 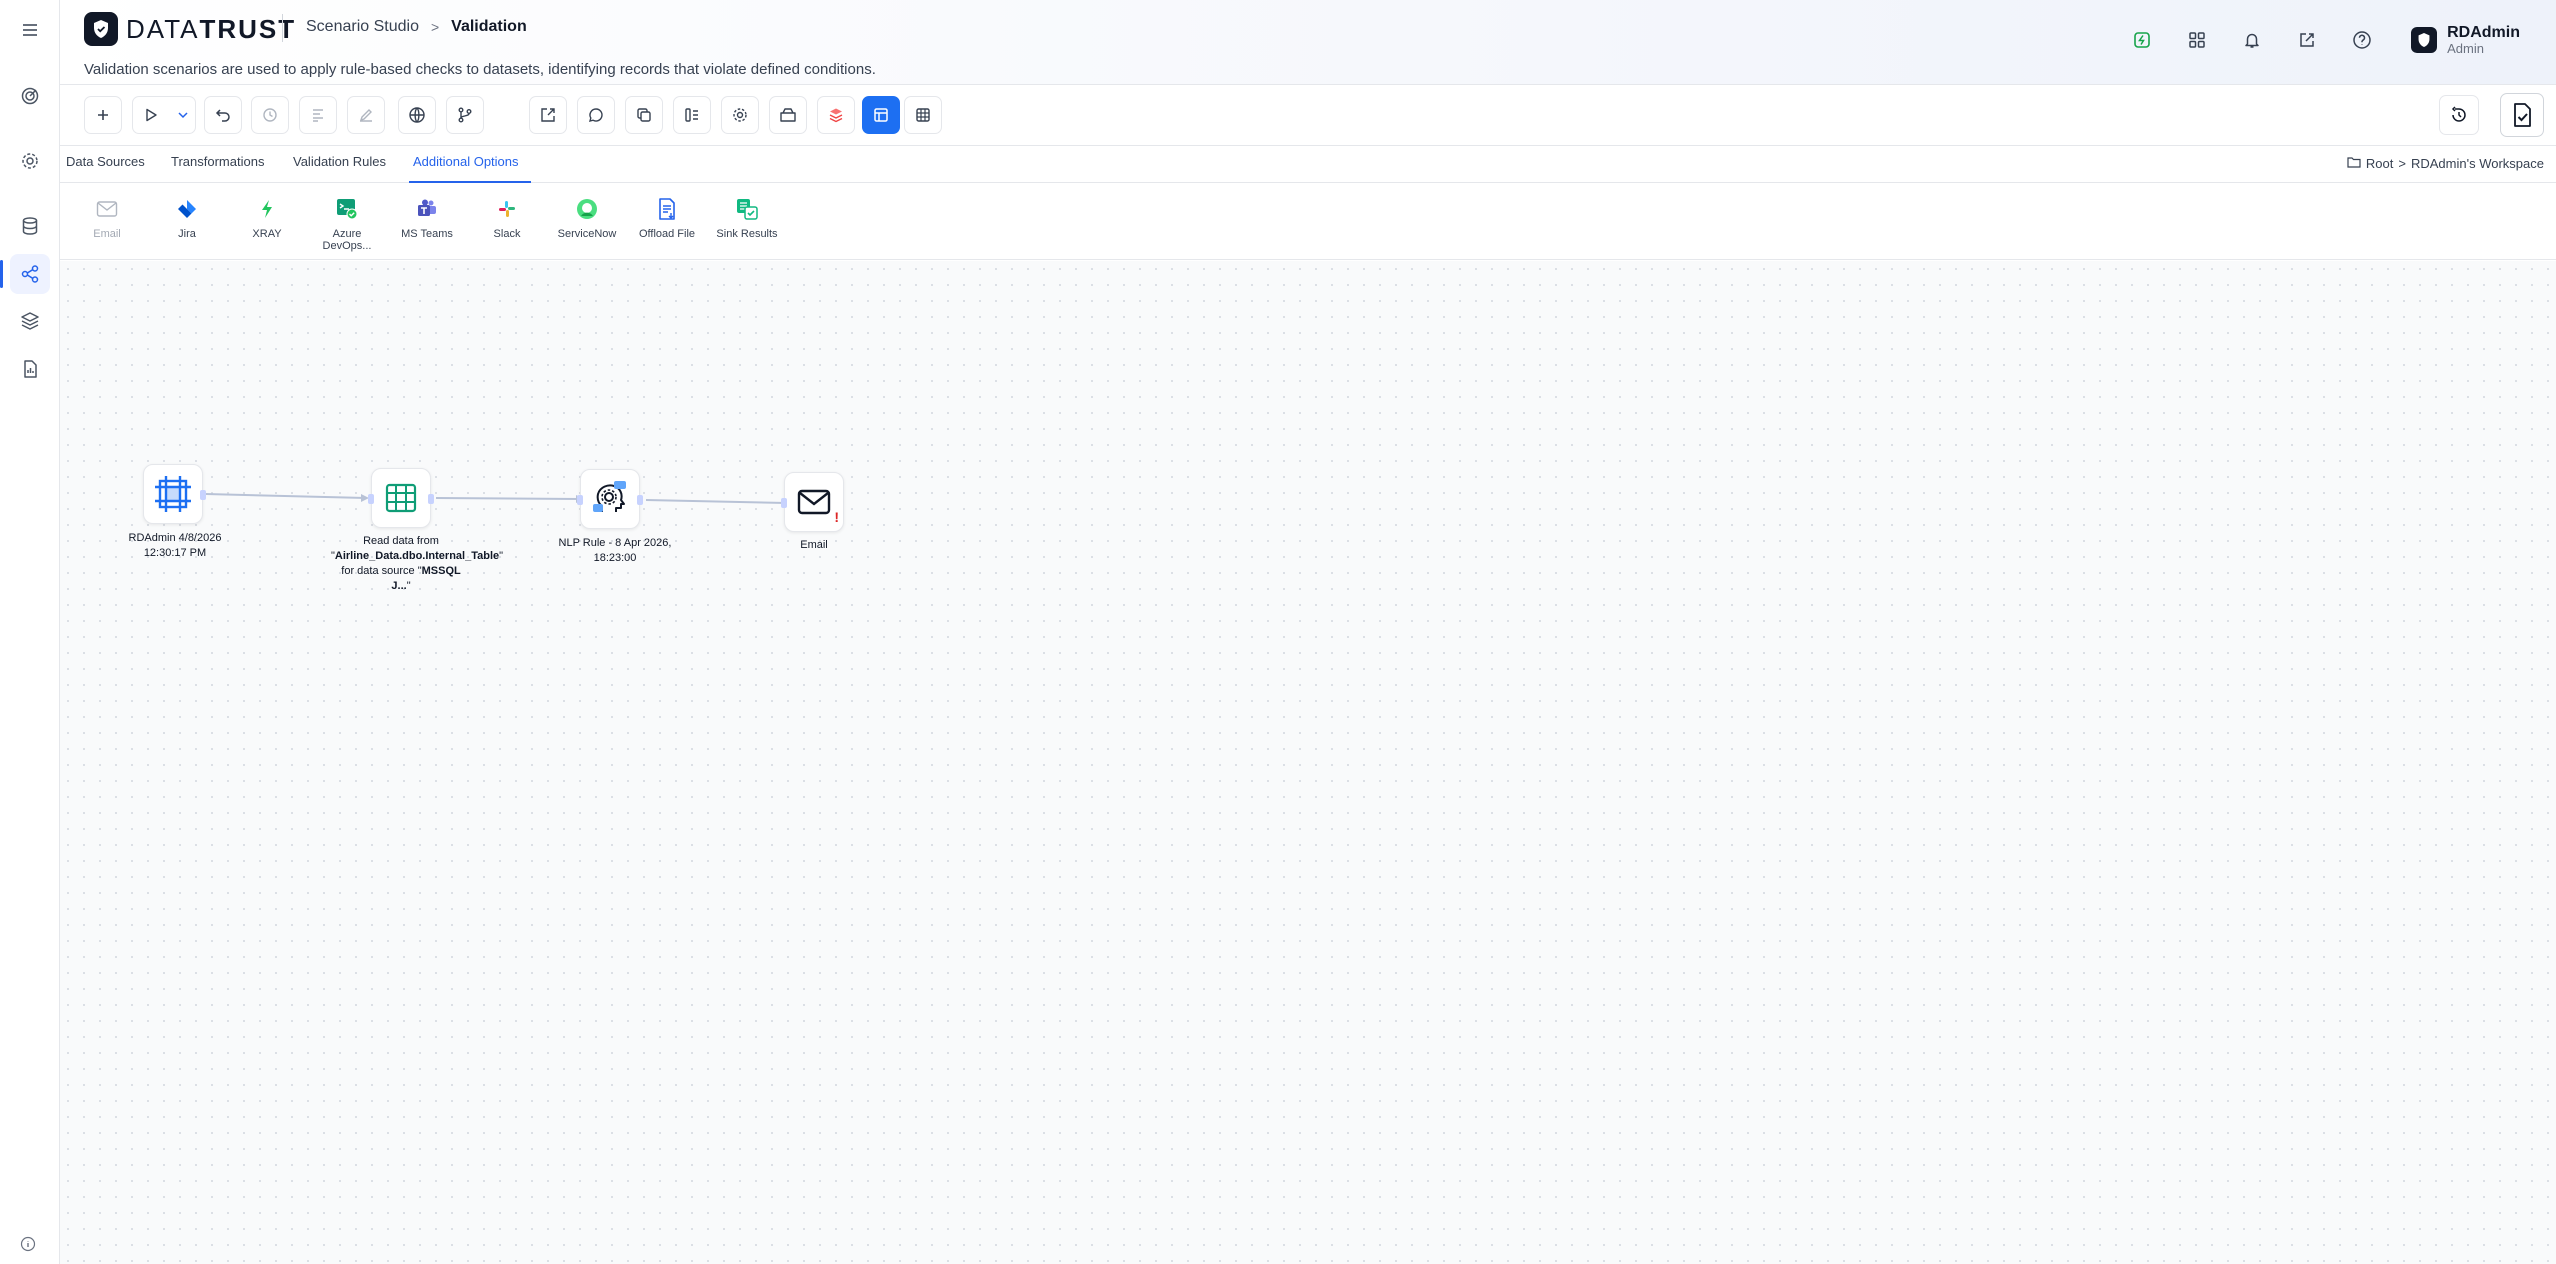 I want to click on palette-item-sink-results: Sink Results, so click(x=747, y=218).